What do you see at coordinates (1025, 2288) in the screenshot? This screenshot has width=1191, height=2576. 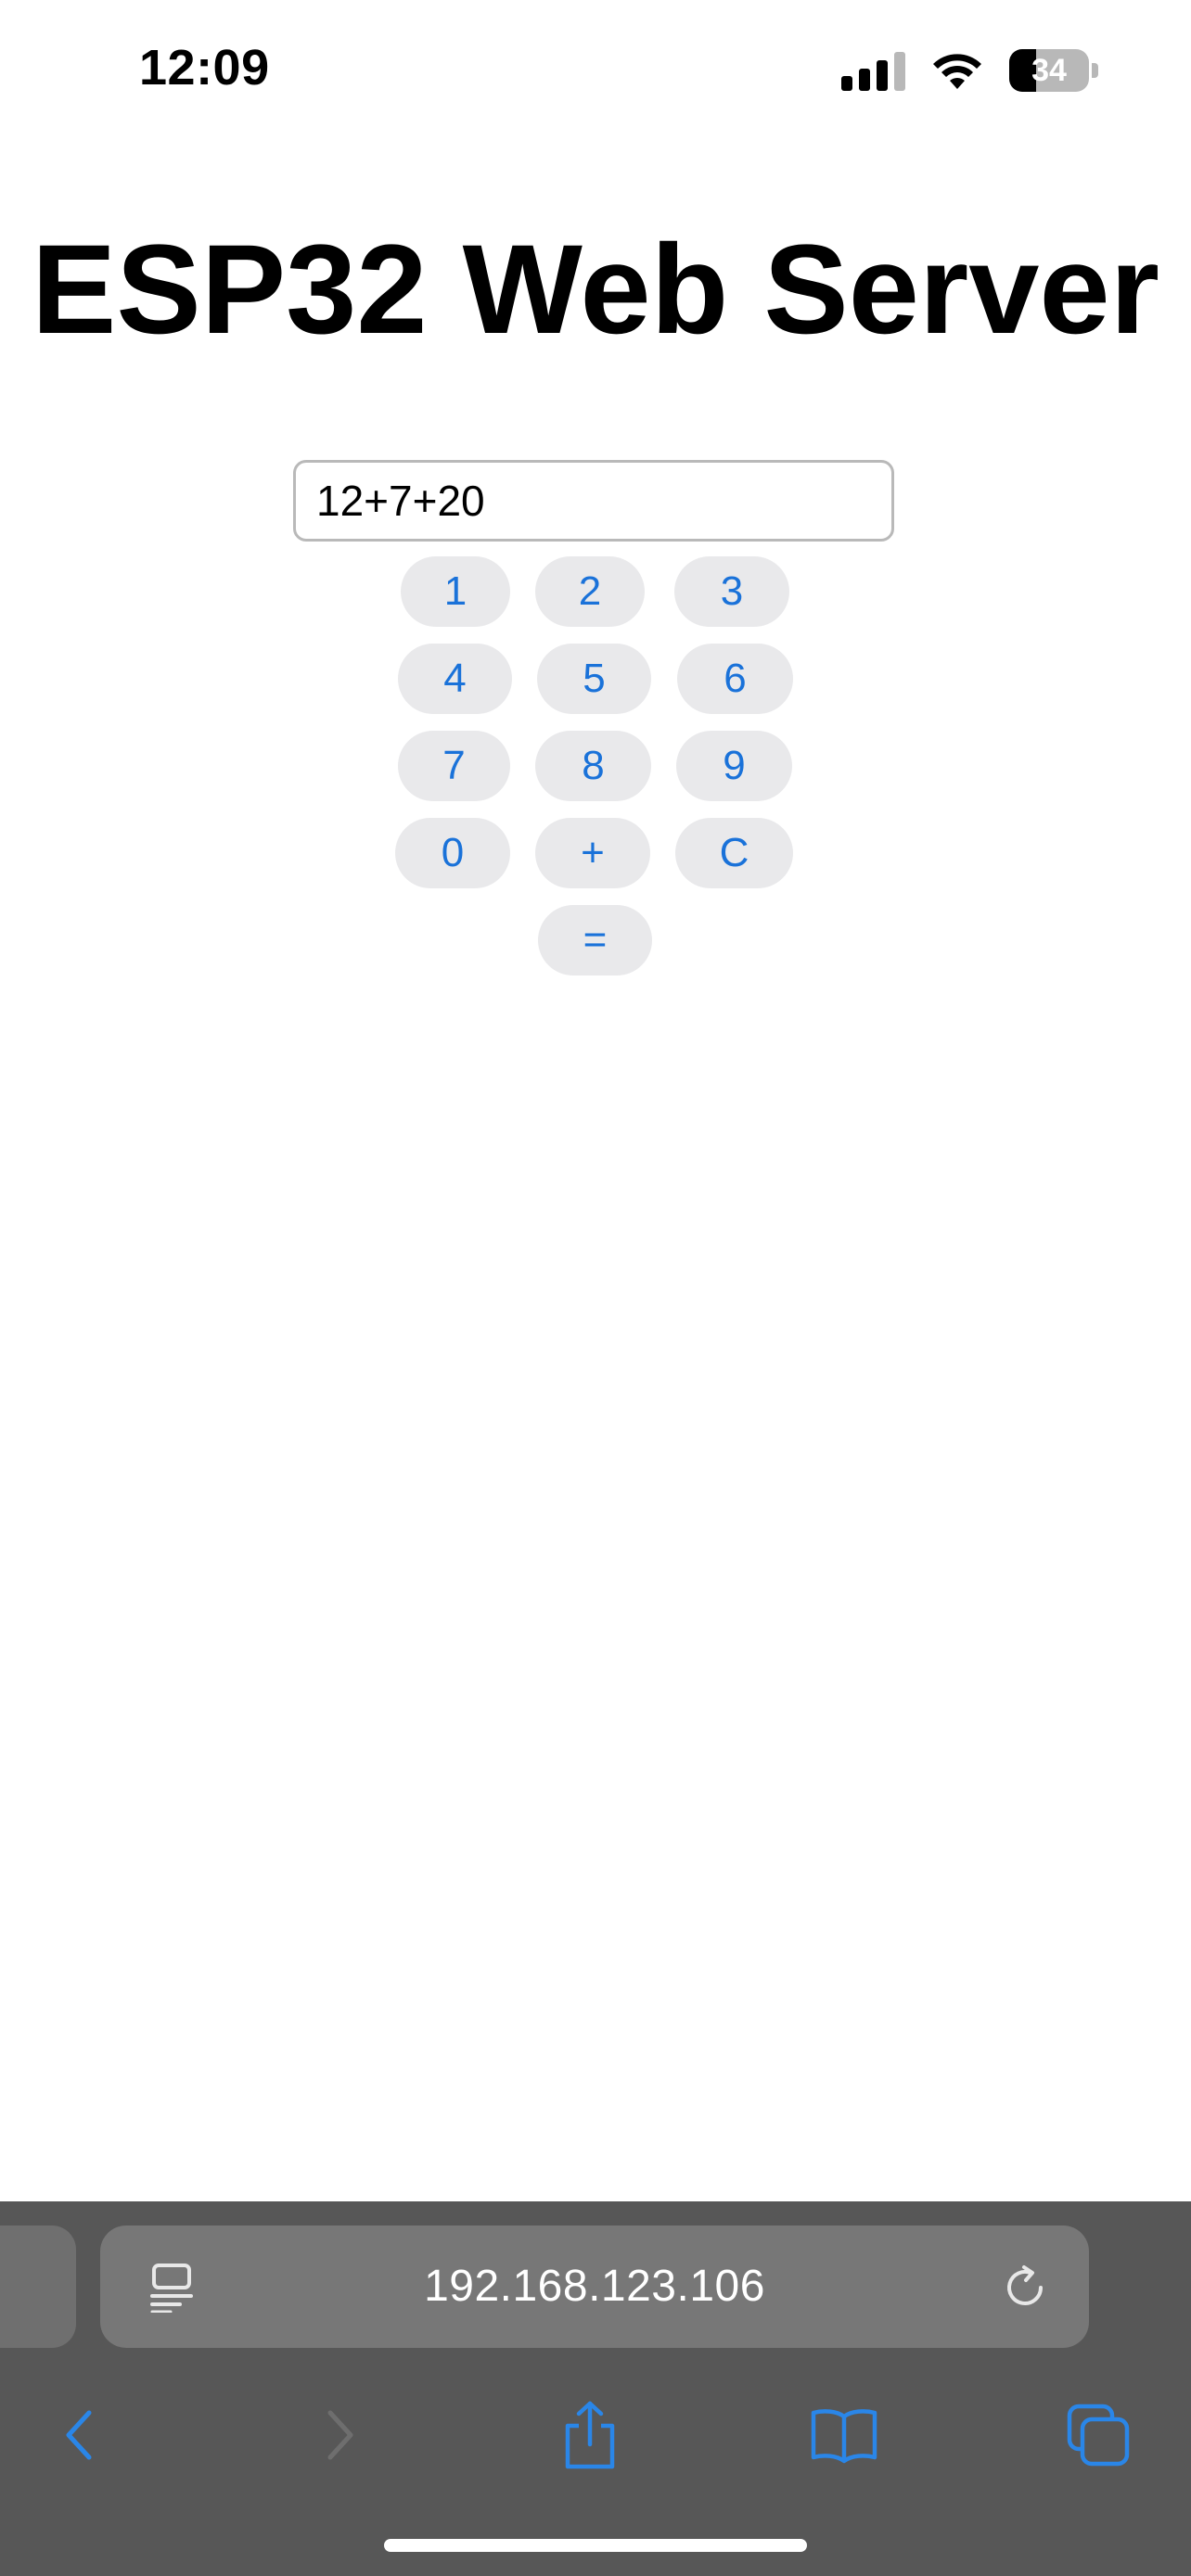 I see `reload-icon` at bounding box center [1025, 2288].